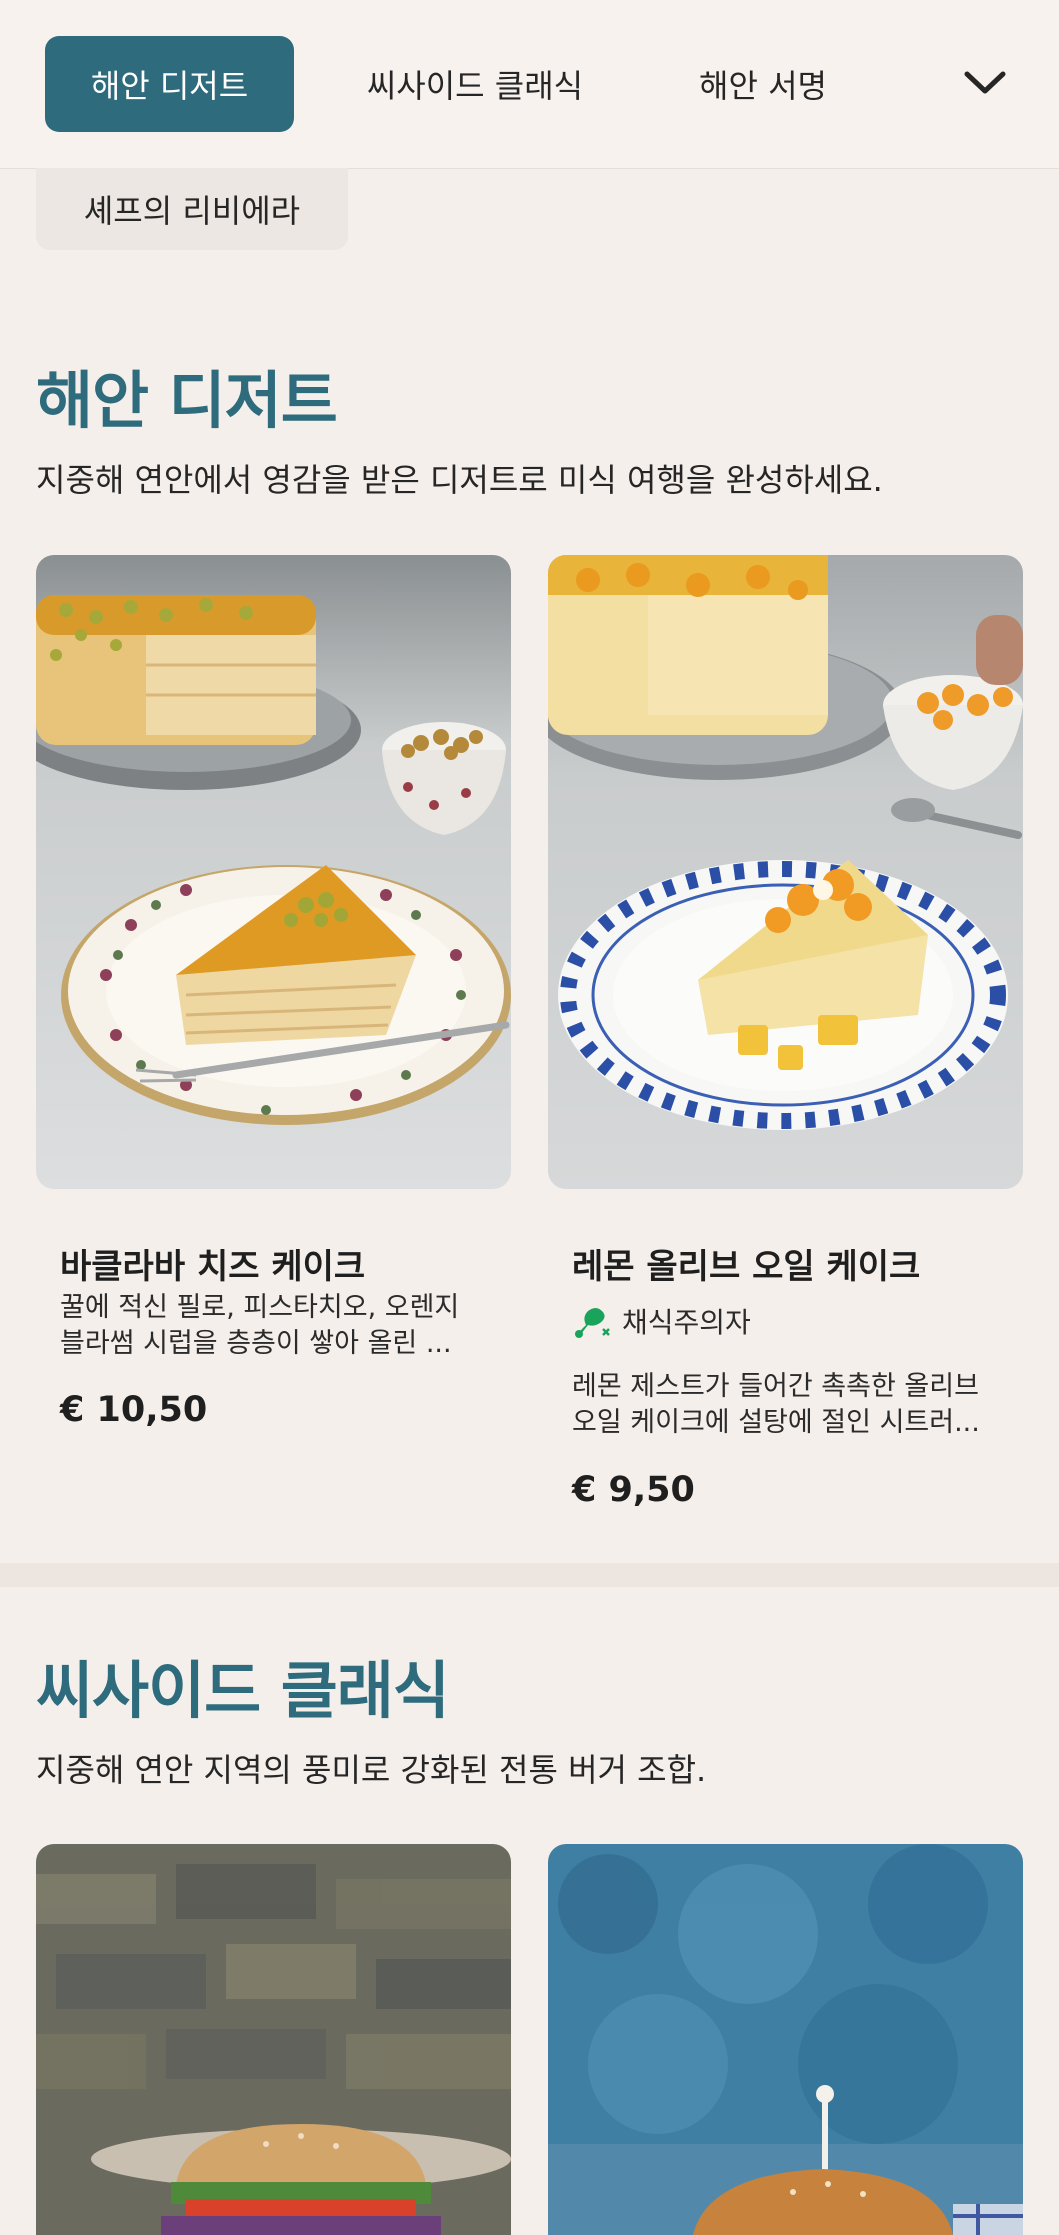 This screenshot has height=2235, width=1059. I want to click on item-name-lemon-olive-oil-cake: 레몬 올리브 오일 케이크, so click(746, 1263).